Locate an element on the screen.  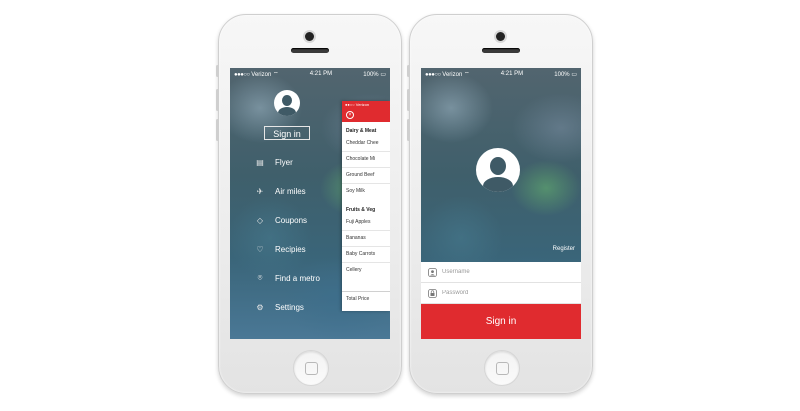
menu-item-label: Find a metro is located at coordinates (297, 278).